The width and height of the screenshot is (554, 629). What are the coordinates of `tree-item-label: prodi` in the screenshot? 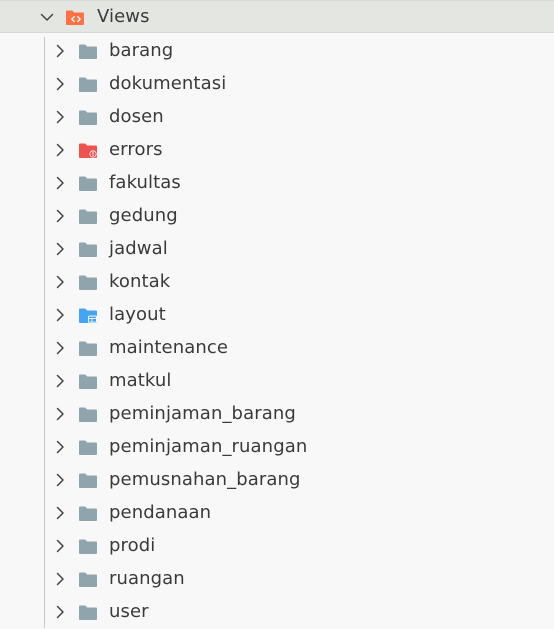 It's located at (132, 545).